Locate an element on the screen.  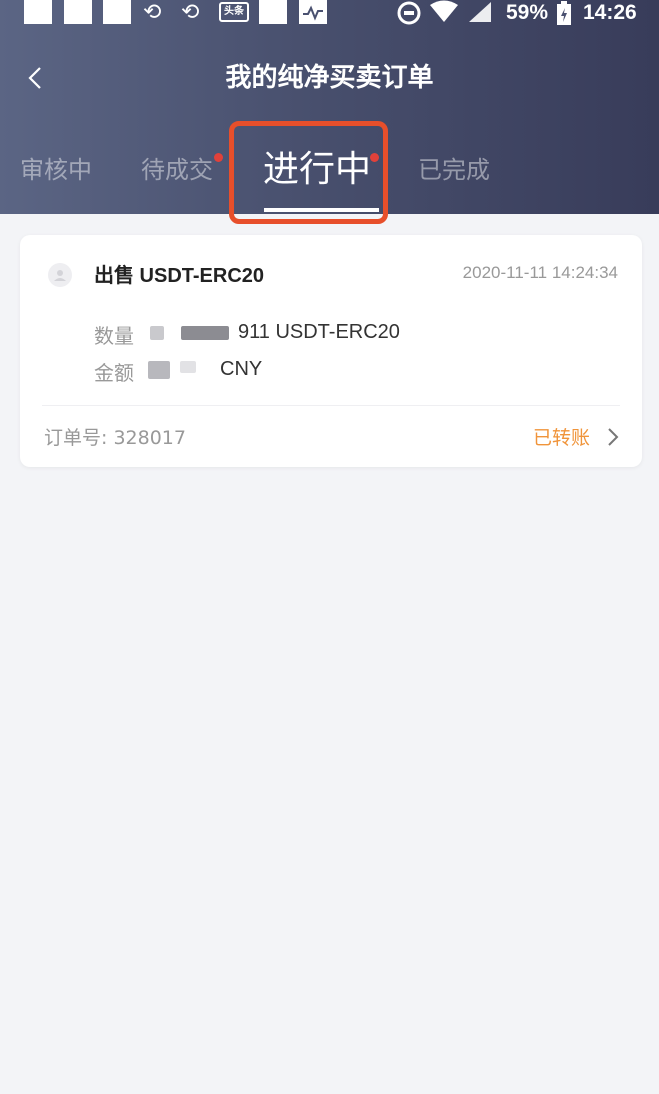
tab-completed: 已完成 is located at coordinates (454, 170).